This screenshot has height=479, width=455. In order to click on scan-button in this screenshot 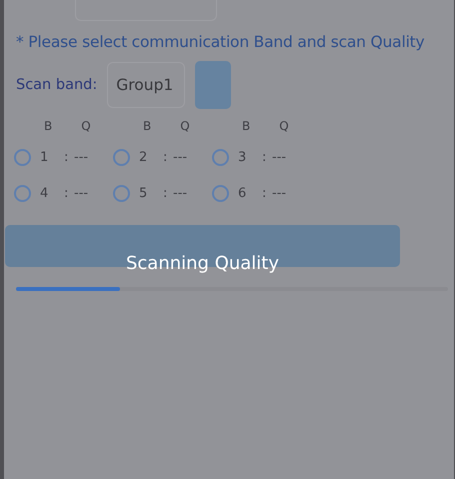, I will do `click(213, 85)`.